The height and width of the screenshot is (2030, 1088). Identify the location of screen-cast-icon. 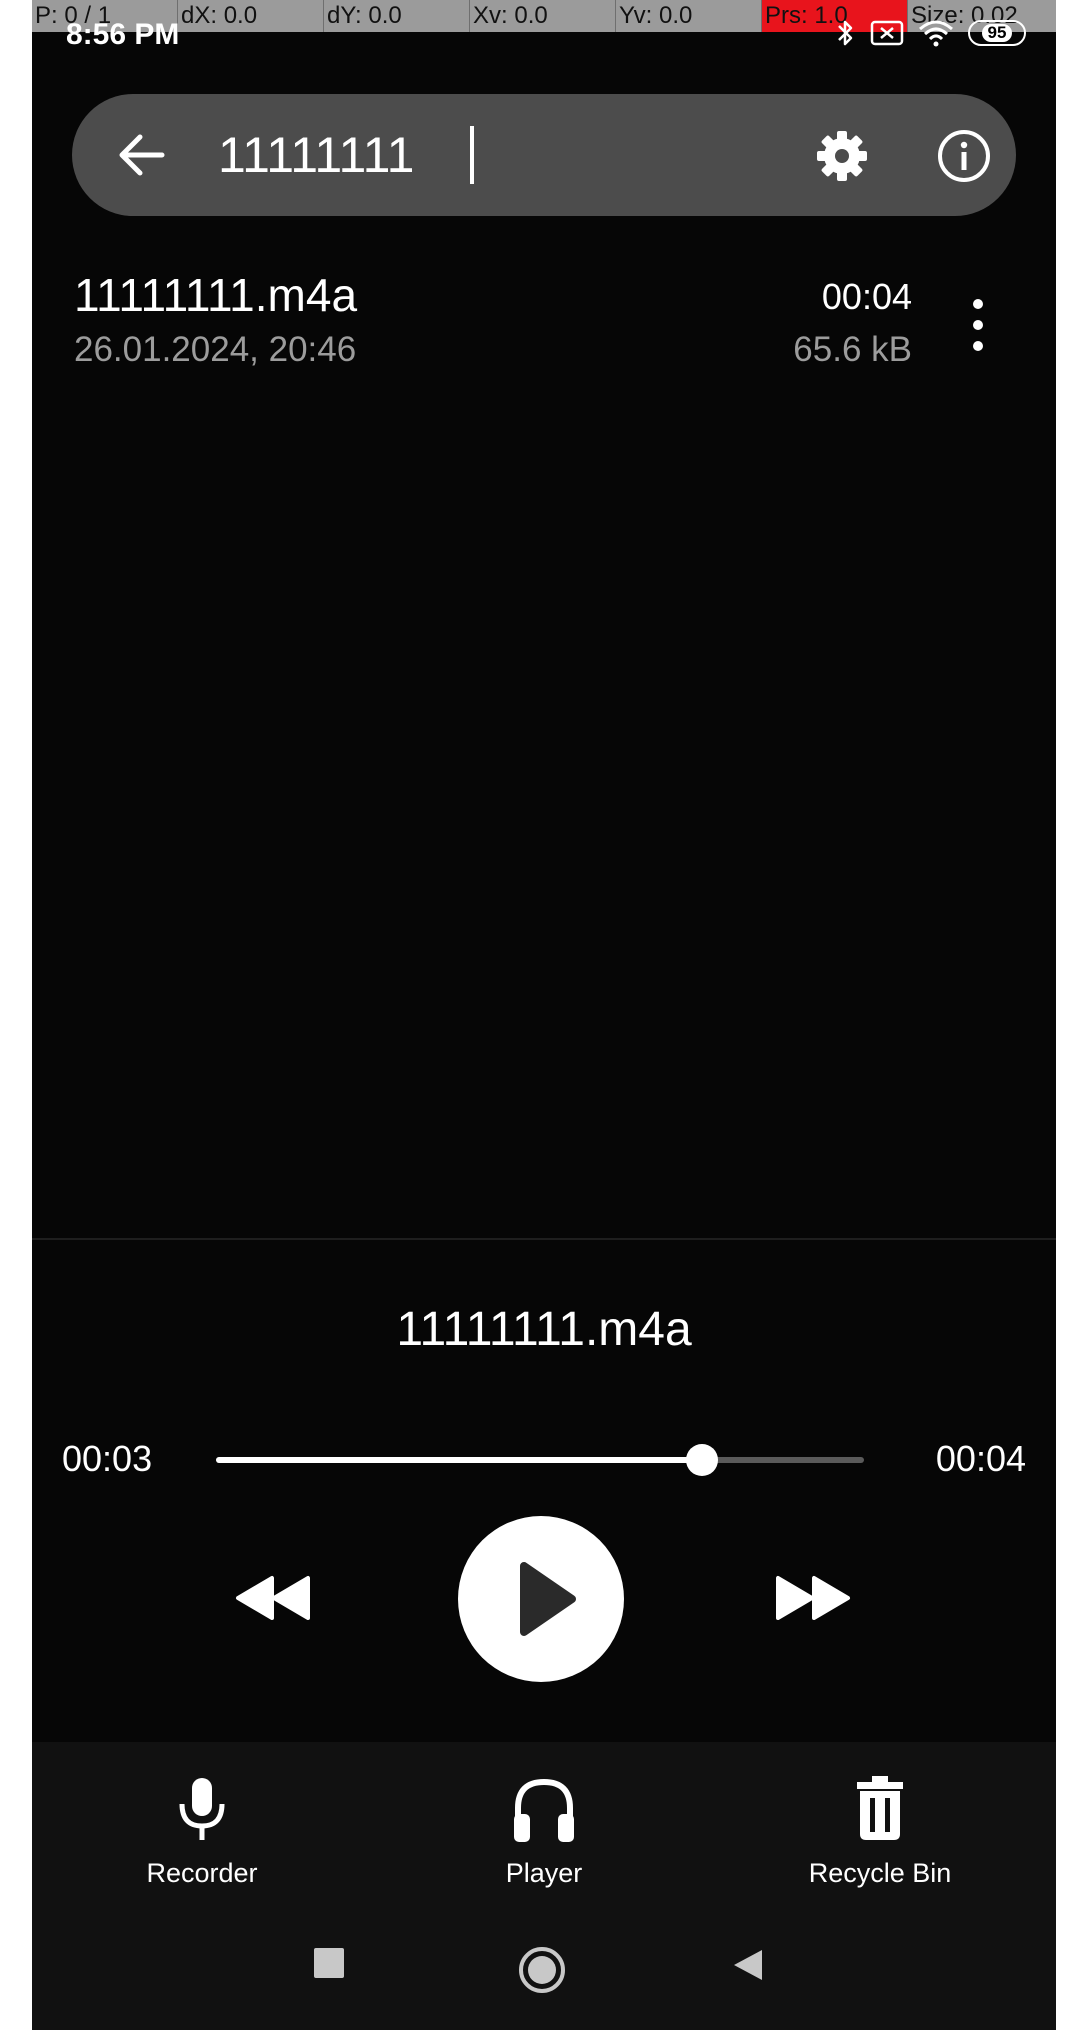
(887, 33).